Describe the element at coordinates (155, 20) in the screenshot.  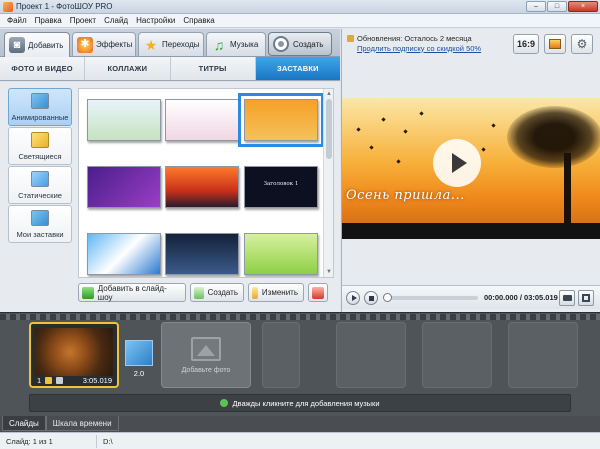
I see `menu-settings: Настройки` at that location.